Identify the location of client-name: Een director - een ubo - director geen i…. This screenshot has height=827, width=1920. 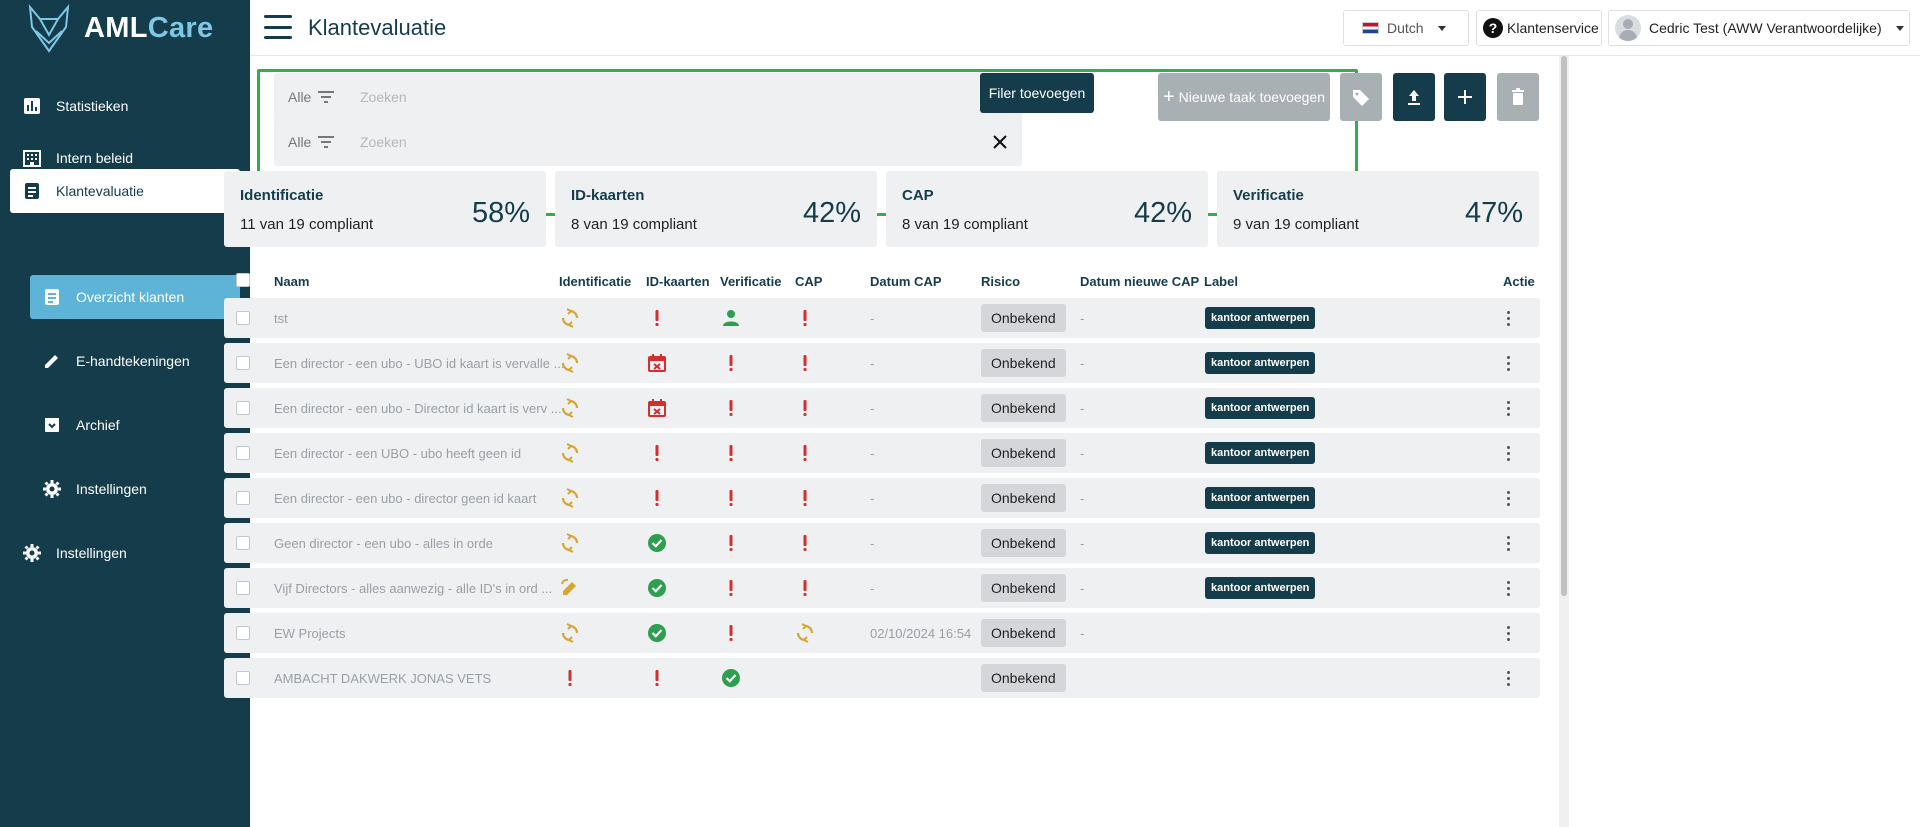
(405, 498).